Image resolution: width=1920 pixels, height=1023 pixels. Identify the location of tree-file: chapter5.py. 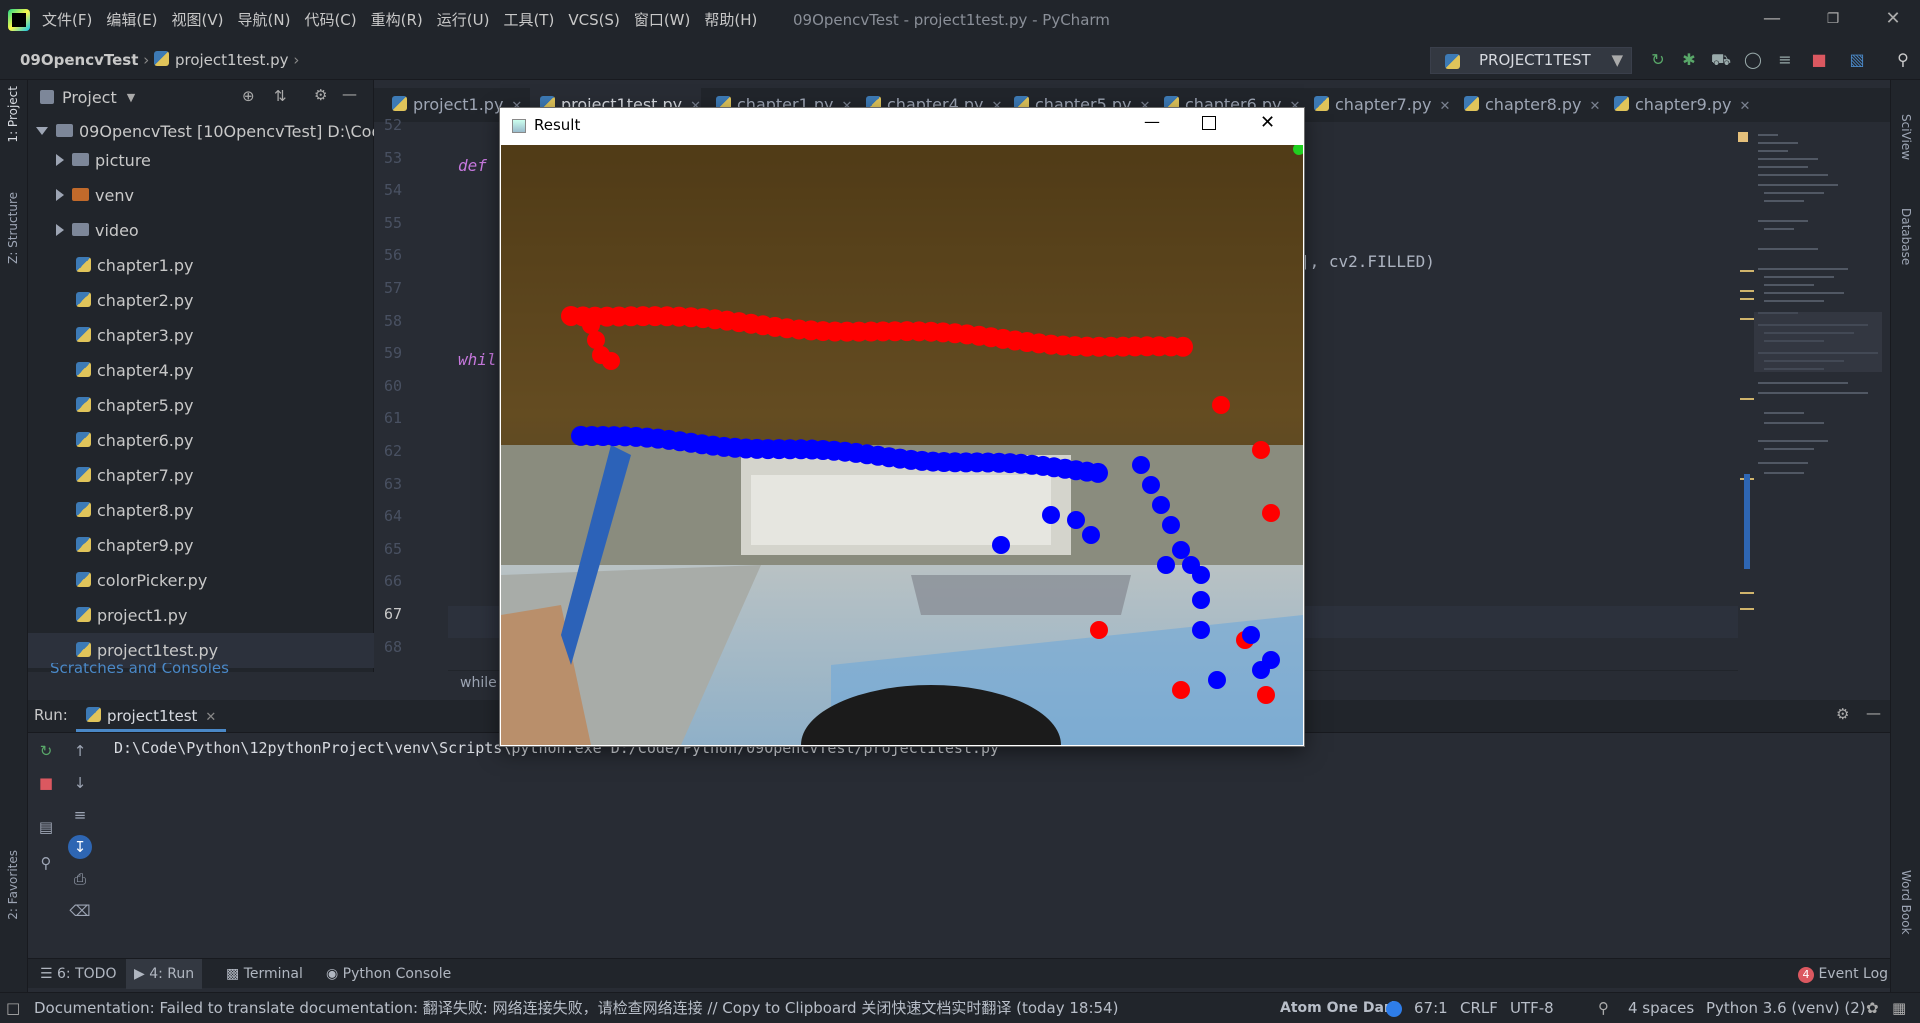
(134, 405).